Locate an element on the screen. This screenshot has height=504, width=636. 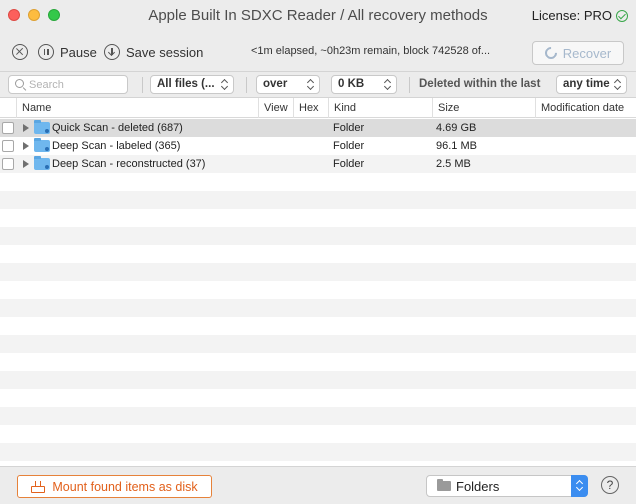
column-header-kind: Kind is located at coordinates (380, 108).